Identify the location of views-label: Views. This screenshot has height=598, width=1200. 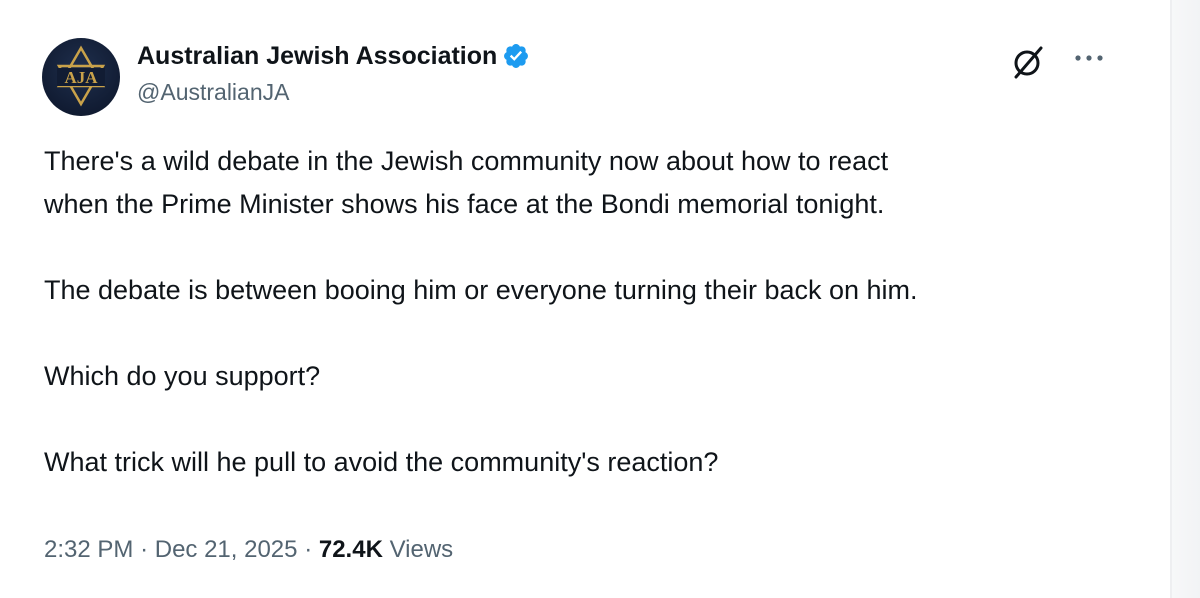
(421, 549).